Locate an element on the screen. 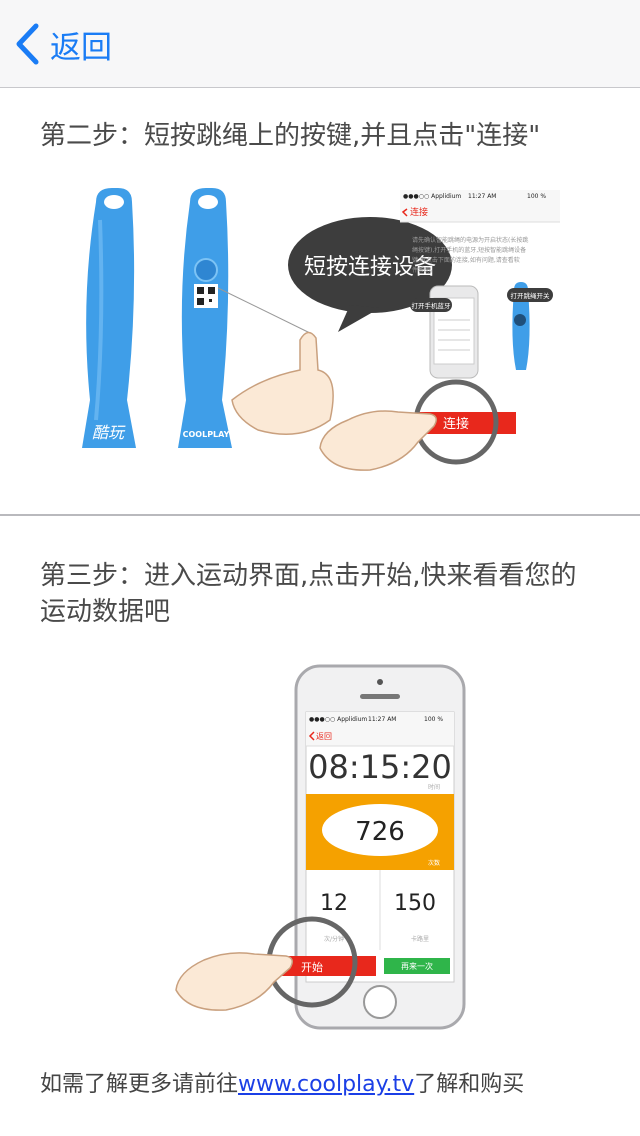 Image resolution: width=640 pixels, height=1136 pixels. svg-text: 次/分钟 is located at coordinates (334, 939).